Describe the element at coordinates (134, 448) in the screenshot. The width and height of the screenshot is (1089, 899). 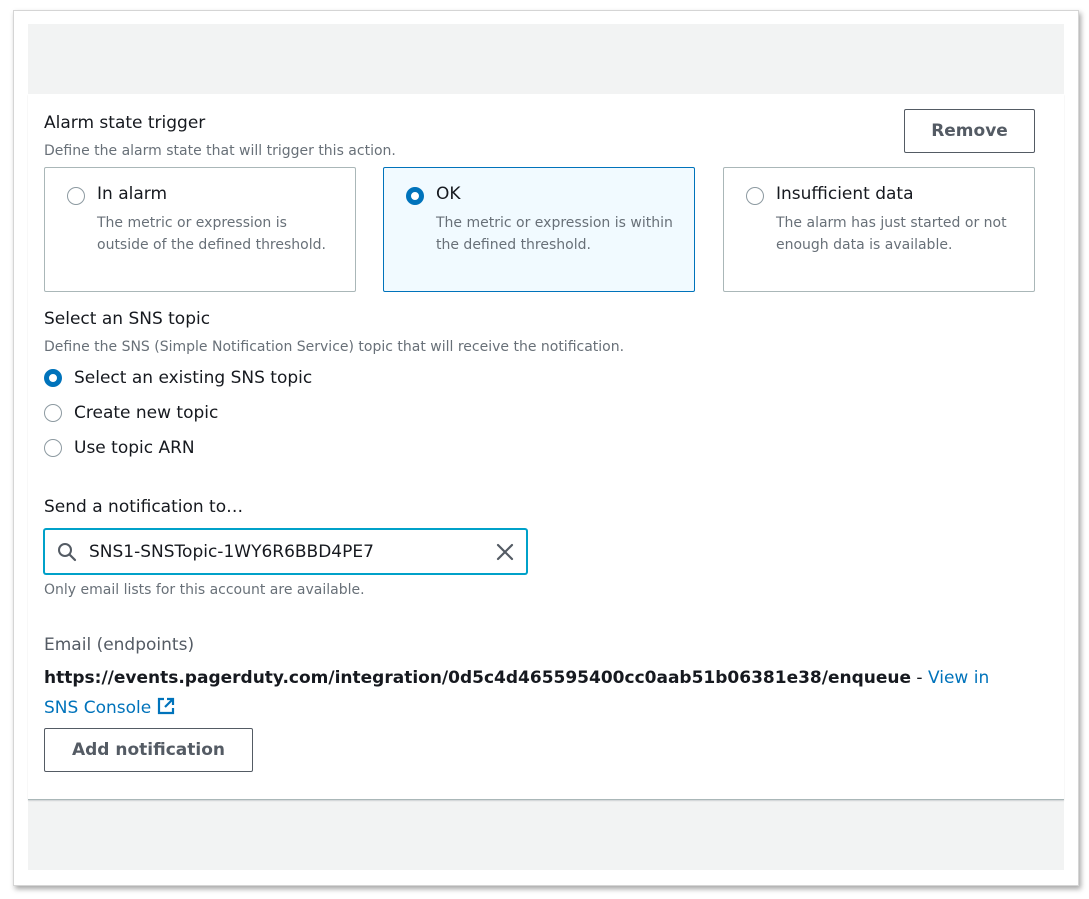
I see `option-label: Use topic ARN` at that location.